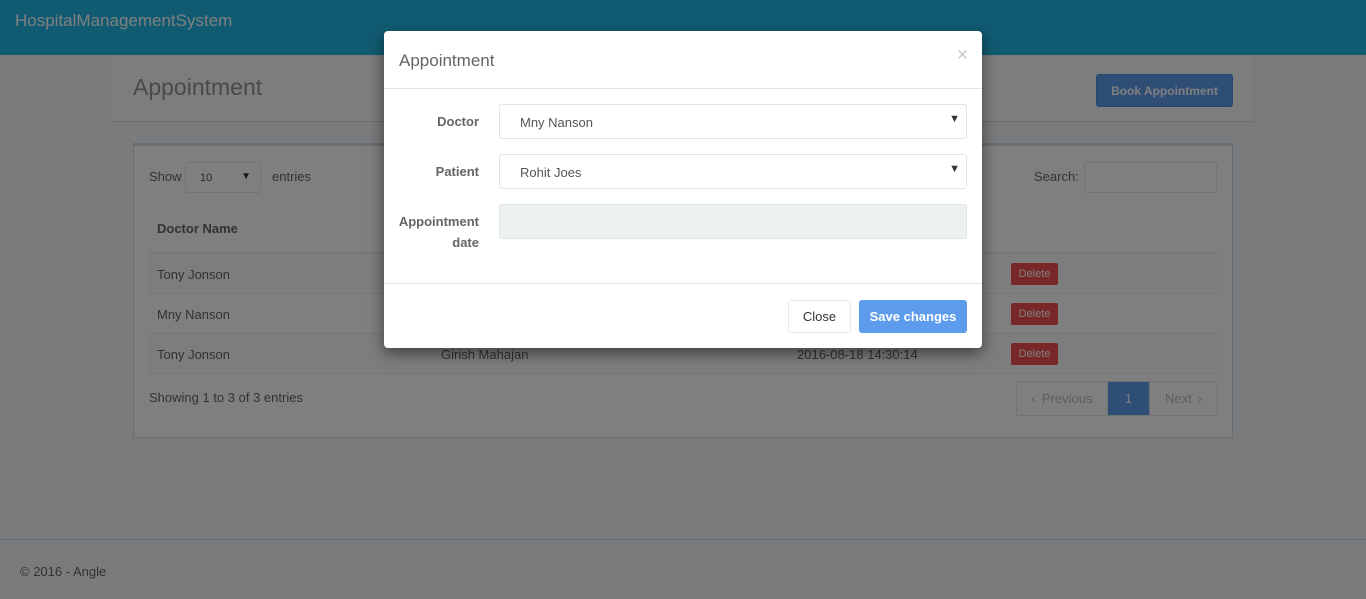  Describe the element at coordinates (733, 121) in the screenshot. I see `doctor-select: Mny Nanson ▼` at that location.